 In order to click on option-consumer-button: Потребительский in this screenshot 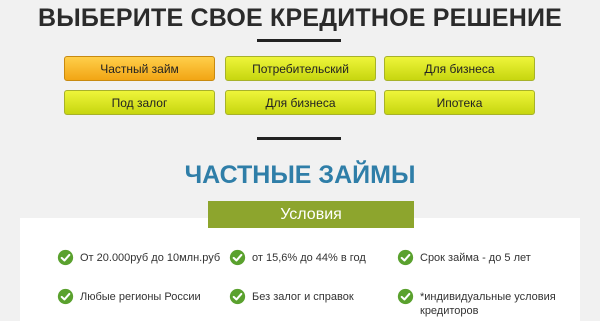, I will do `click(300, 68)`.